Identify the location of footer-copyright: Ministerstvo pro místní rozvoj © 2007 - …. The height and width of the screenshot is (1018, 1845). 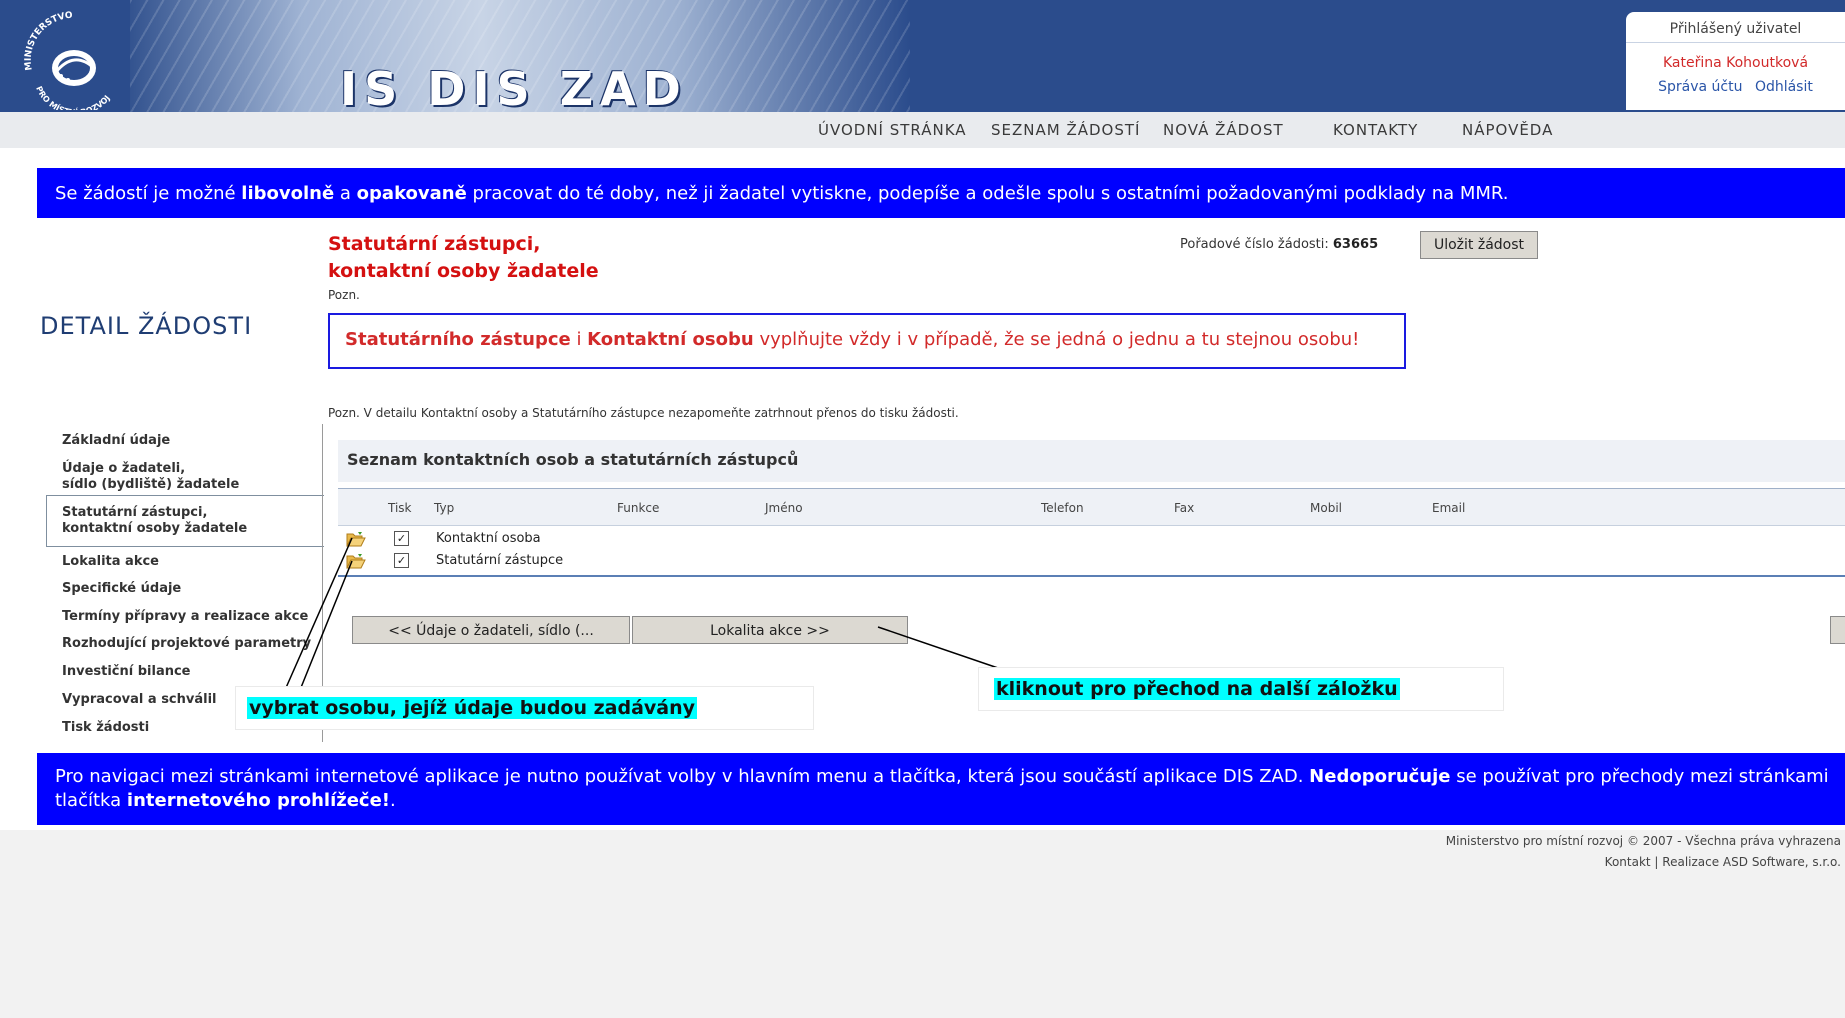
(1643, 841).